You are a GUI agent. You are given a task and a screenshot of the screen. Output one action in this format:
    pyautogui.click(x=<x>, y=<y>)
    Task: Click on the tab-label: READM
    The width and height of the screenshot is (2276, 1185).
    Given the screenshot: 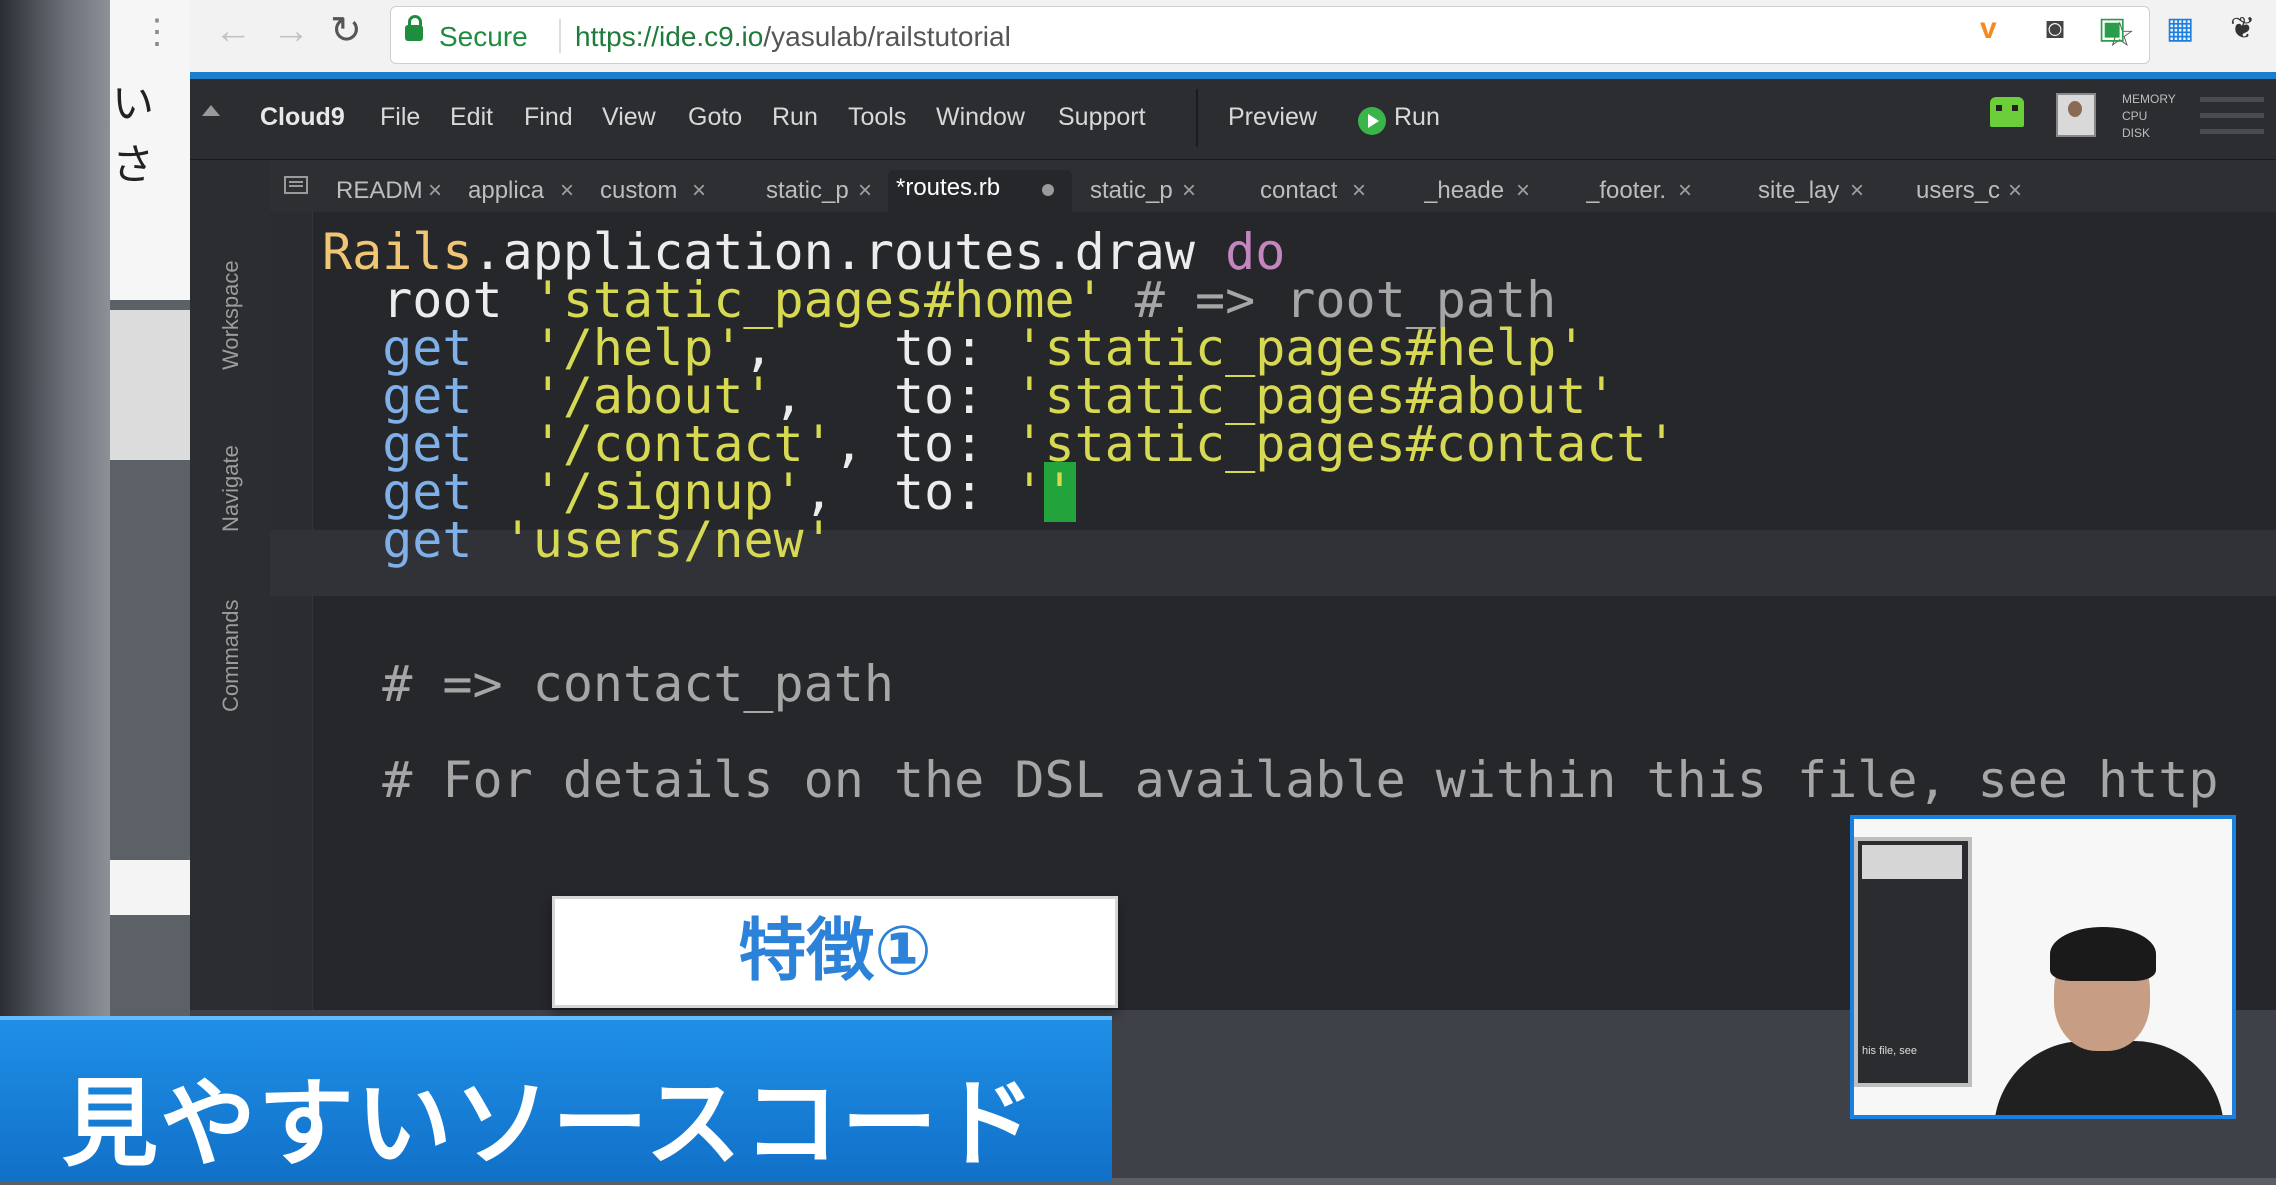 What is the action you would take?
    pyautogui.click(x=379, y=190)
    